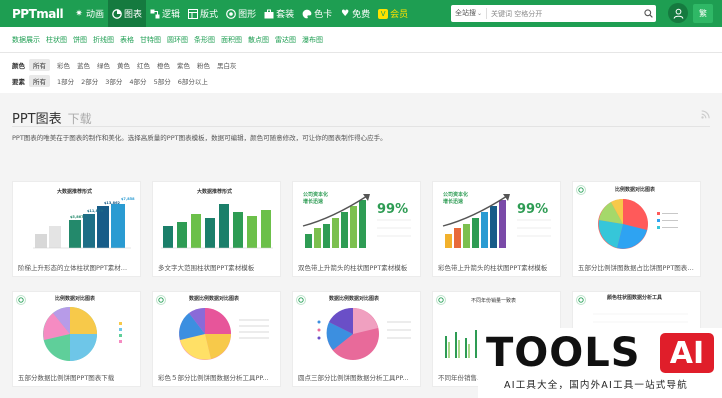 This screenshot has height=398, width=722. Describe the element at coordinates (596, 385) in the screenshot. I see `watermark-slogan: AI工具大全，国内外AI工具一站式导航` at that location.